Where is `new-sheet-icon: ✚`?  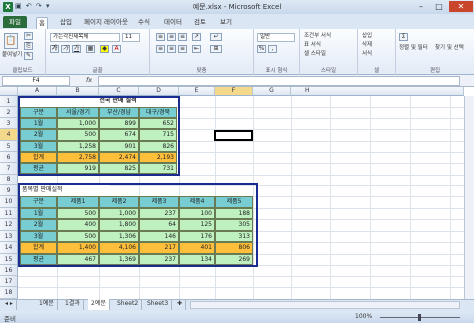 new-sheet-icon: ✚ is located at coordinates (180, 304).